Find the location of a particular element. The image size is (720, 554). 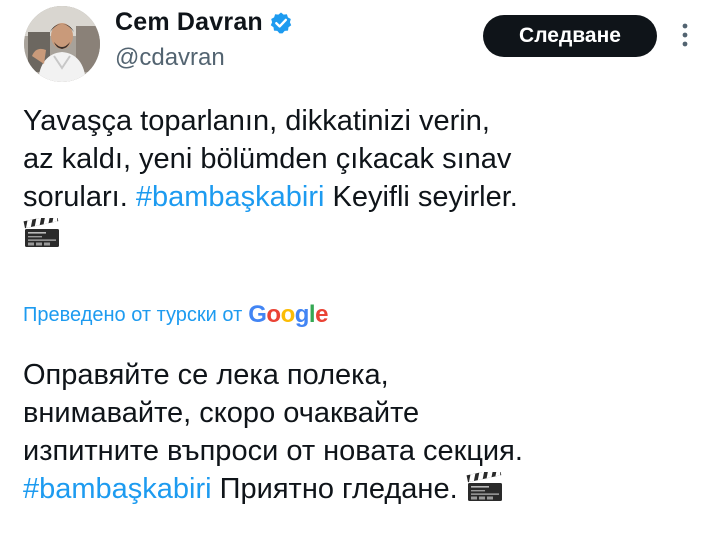

original-text-segment: soruları. is located at coordinates (79, 197).